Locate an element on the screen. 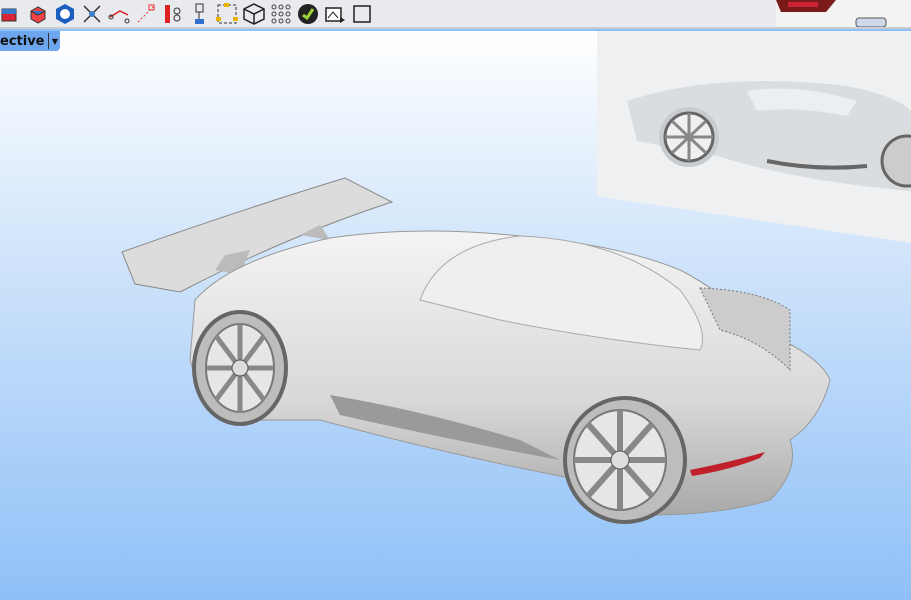 Image resolution: width=911 pixels, height=600 pixels. front-wheel is located at coordinates (240, 368).